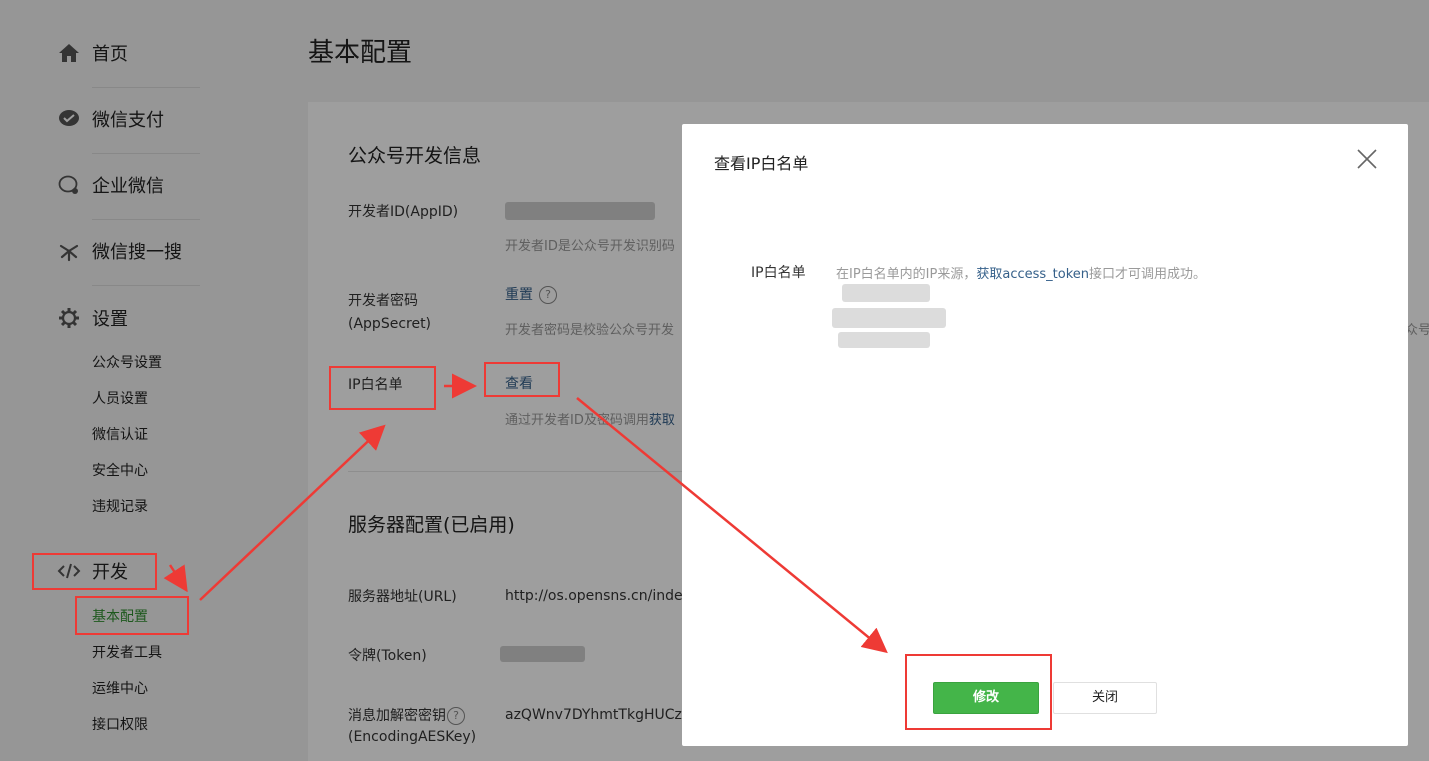 The width and height of the screenshot is (1429, 761). I want to click on arrow-config-to-ip, so click(292, 512).